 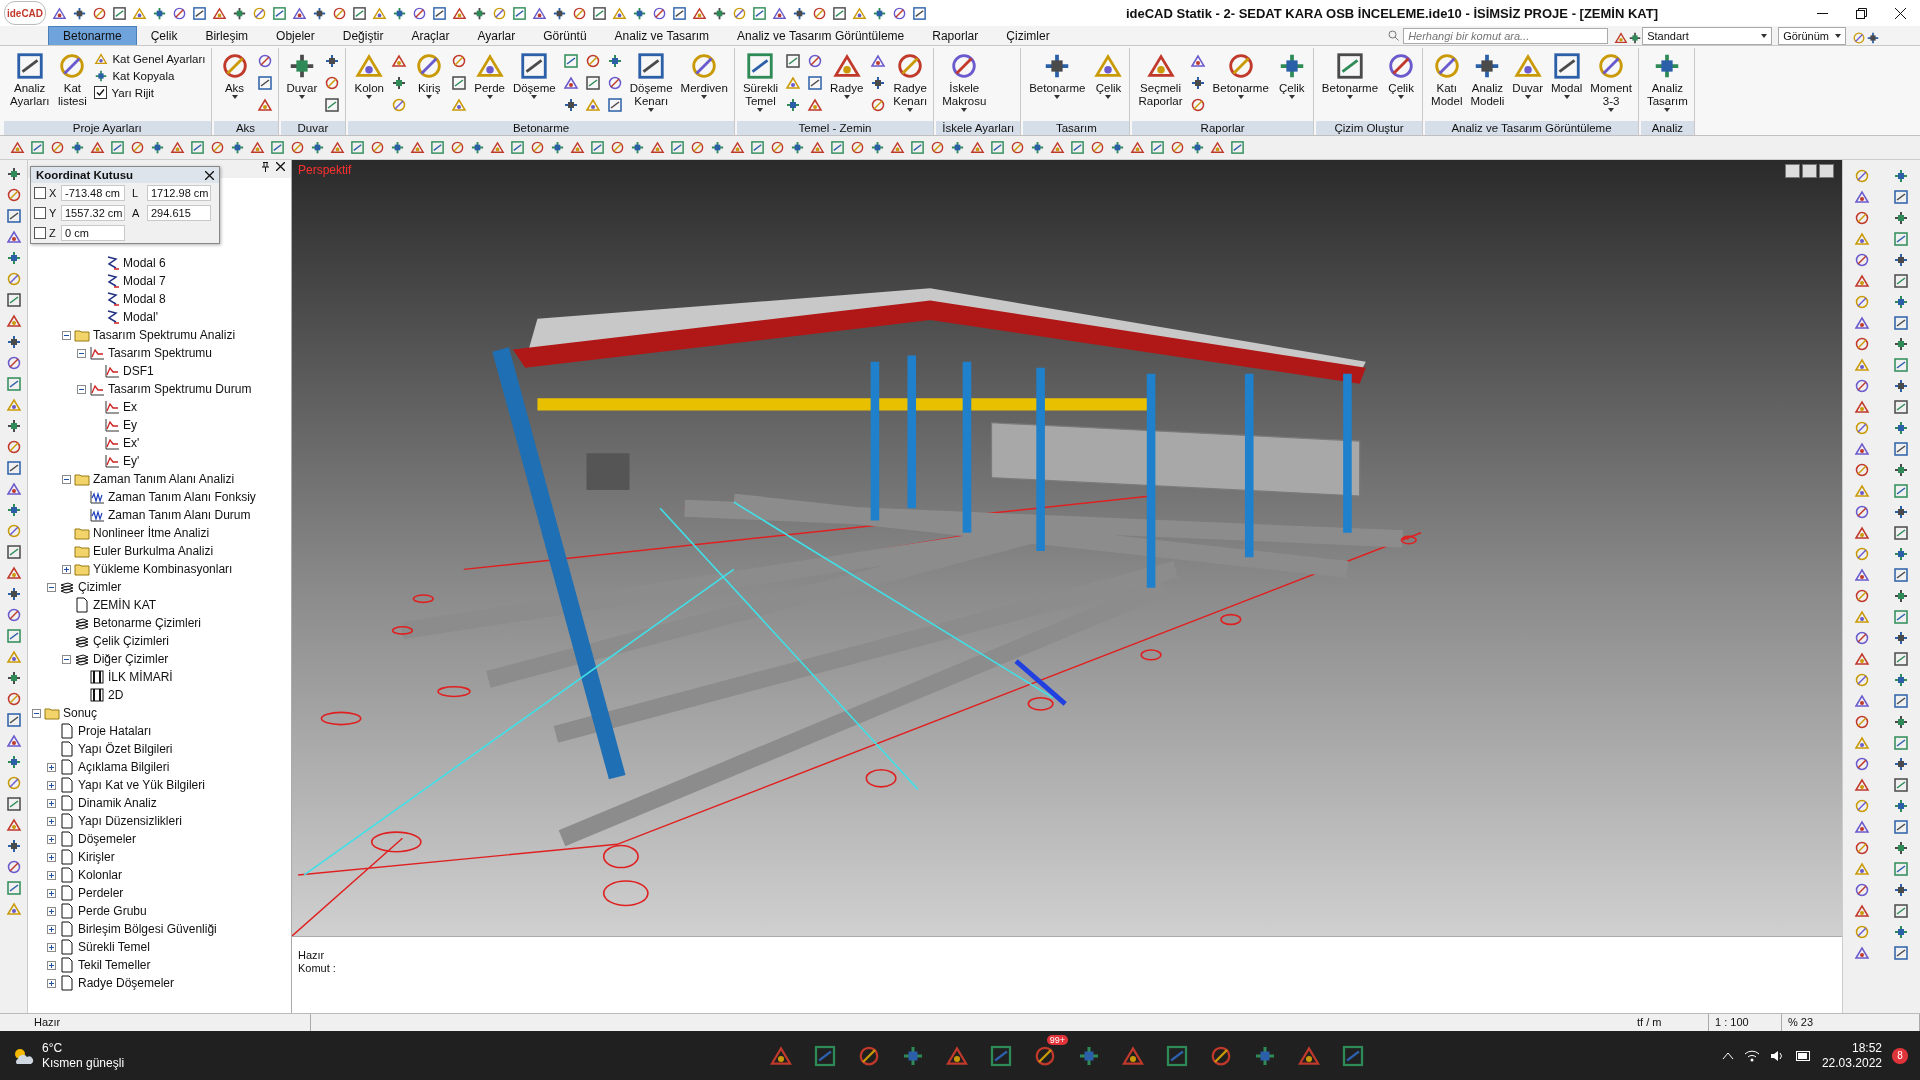 What do you see at coordinates (117, 803) in the screenshot?
I see `tree-item: Dinamik Analiz` at bounding box center [117, 803].